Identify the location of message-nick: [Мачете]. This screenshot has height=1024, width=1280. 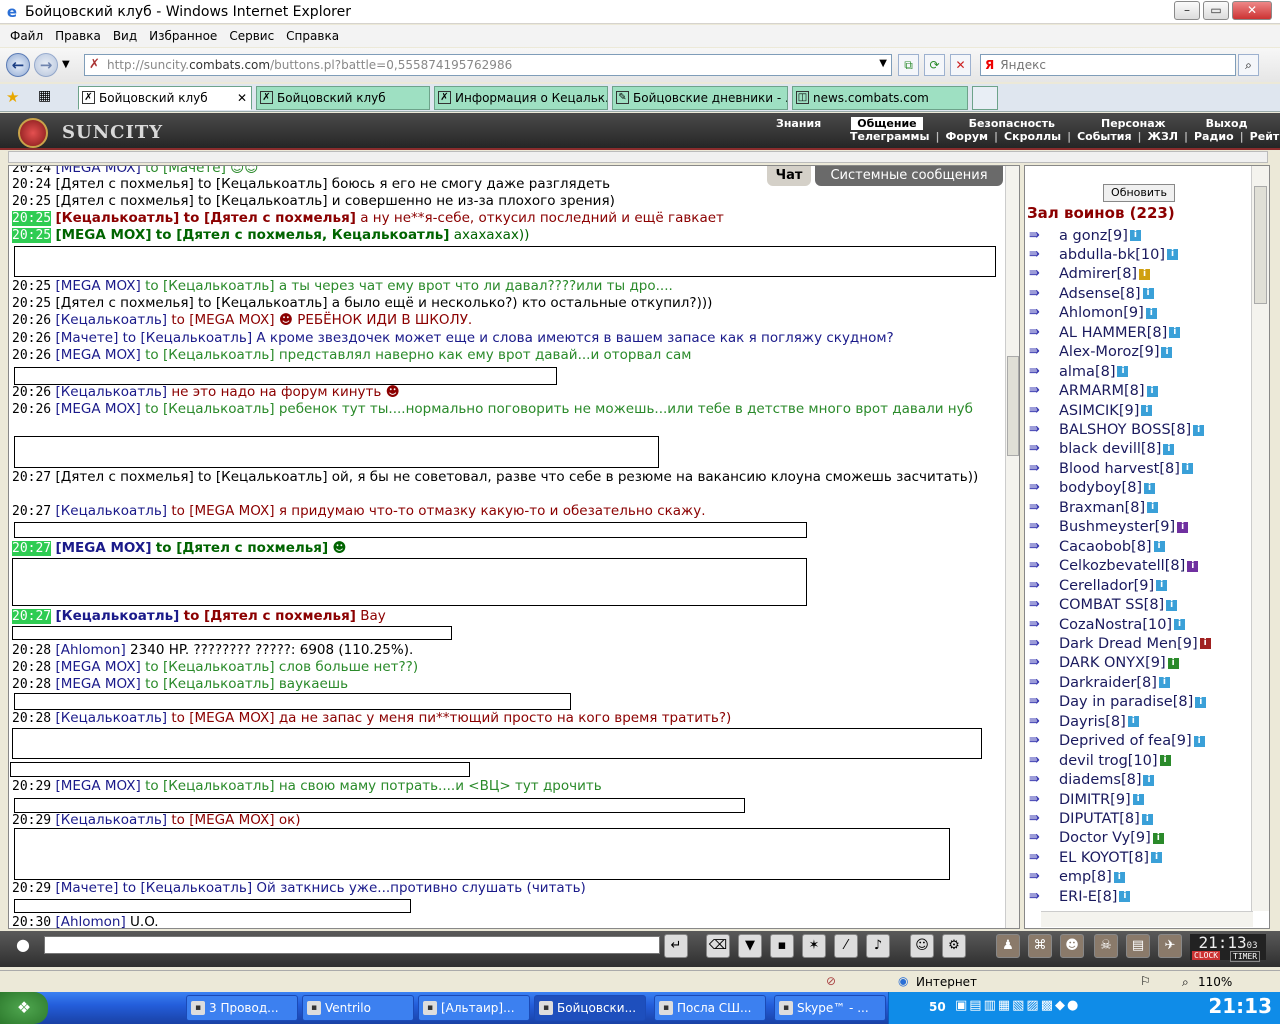
(86, 338).